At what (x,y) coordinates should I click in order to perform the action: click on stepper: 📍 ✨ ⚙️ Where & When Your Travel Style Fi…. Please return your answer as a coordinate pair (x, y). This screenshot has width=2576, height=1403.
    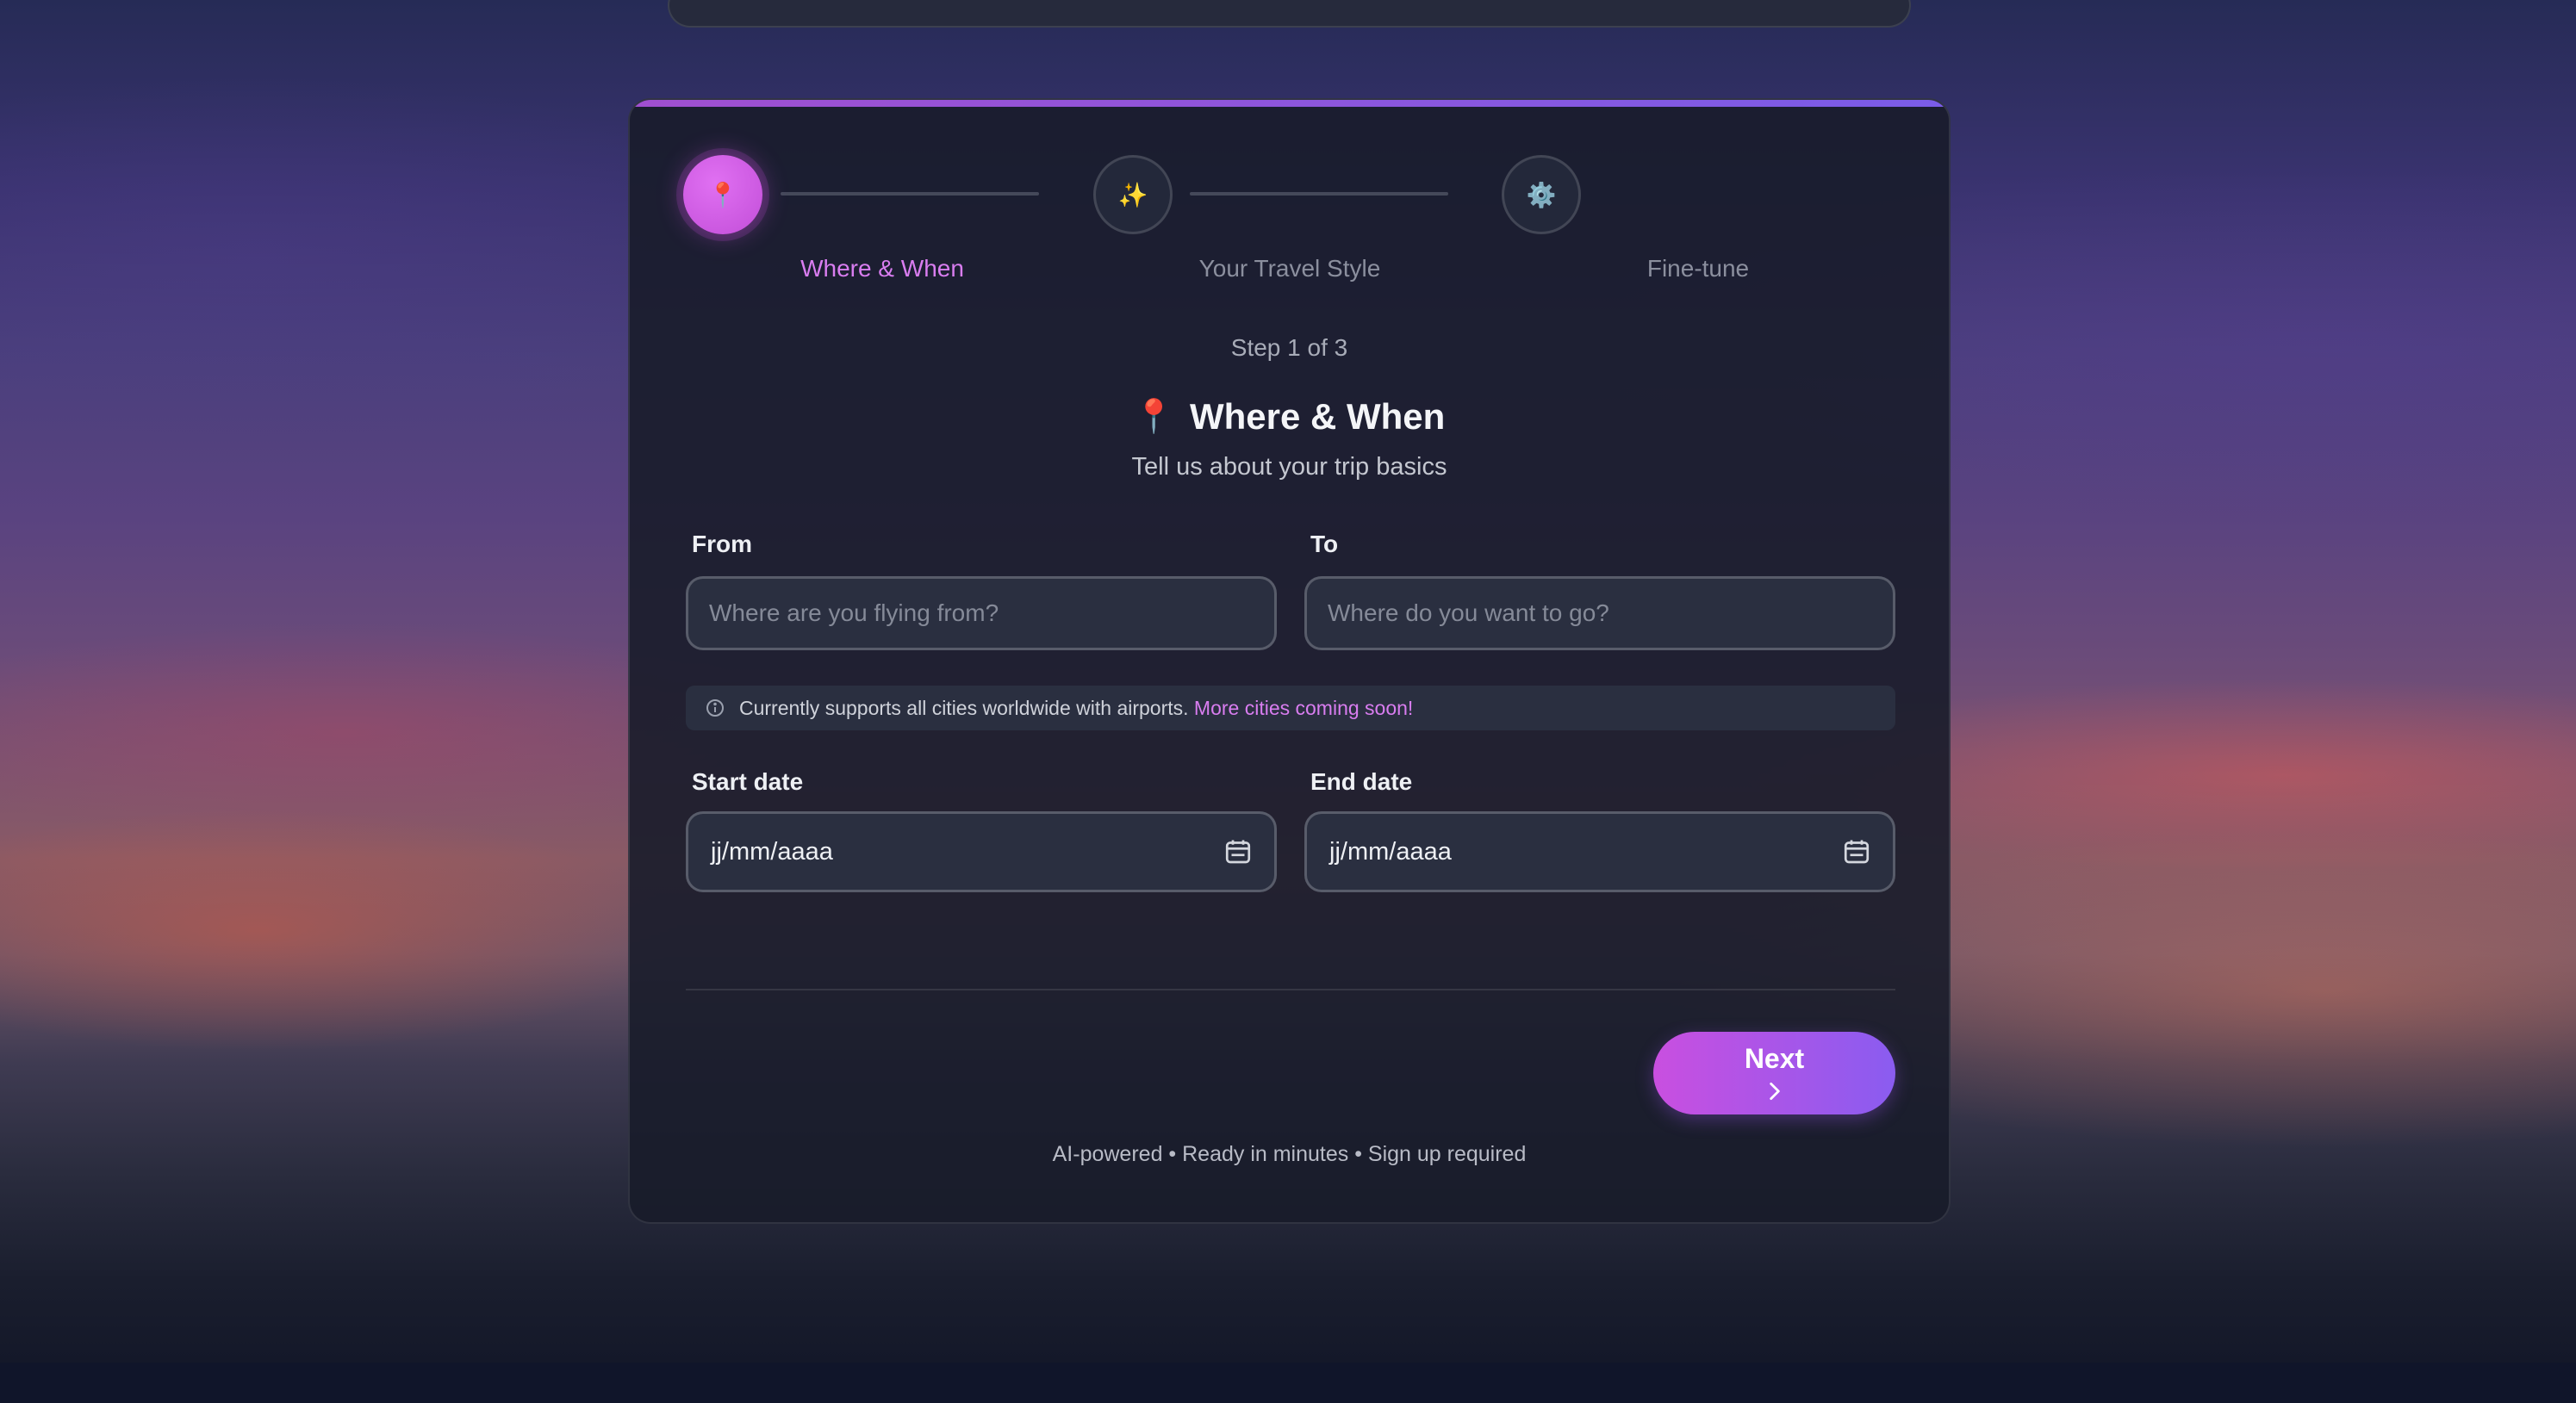
    Looking at the image, I should click on (1290, 199).